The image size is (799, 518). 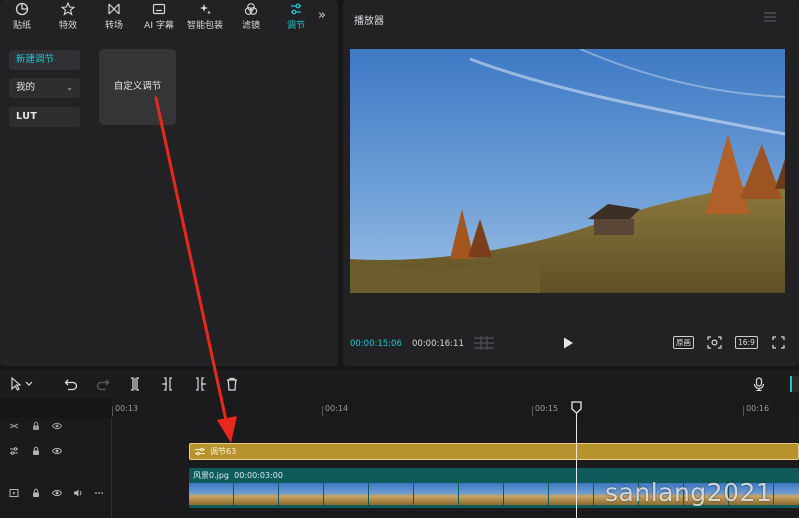 What do you see at coordinates (778, 342) in the screenshot?
I see `fullscreen-icon` at bounding box center [778, 342].